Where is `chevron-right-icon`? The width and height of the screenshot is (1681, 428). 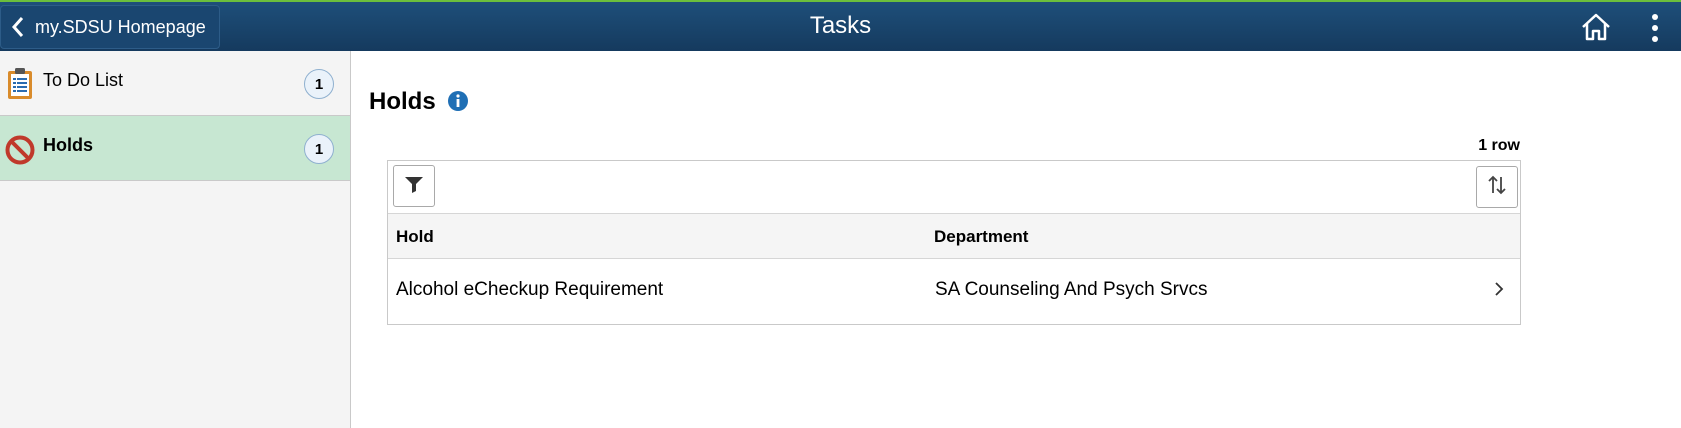
chevron-right-icon is located at coordinates (1499, 289).